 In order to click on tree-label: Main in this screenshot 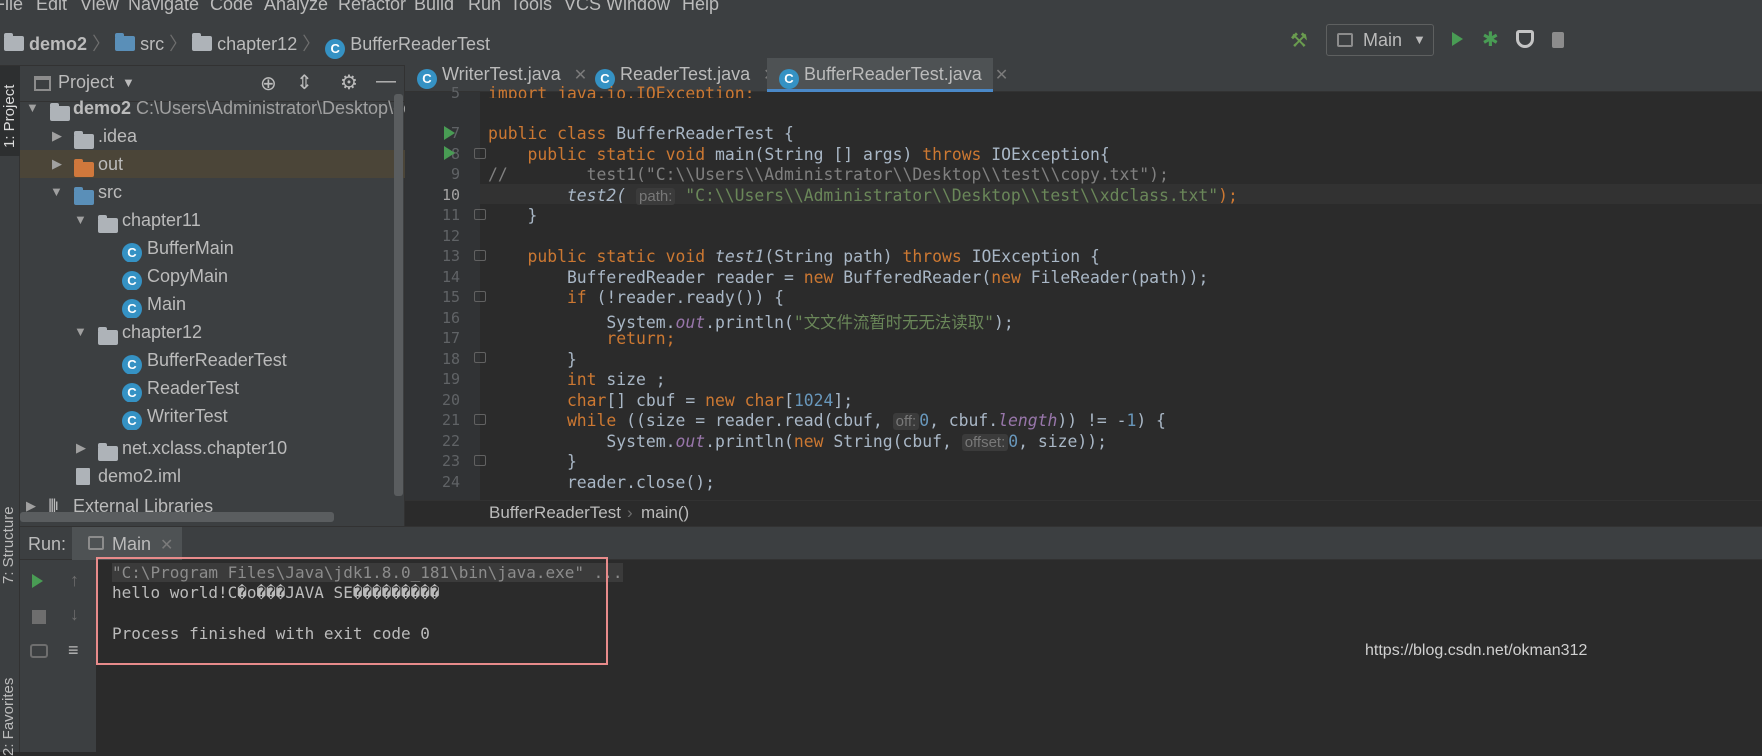, I will do `click(167, 304)`.